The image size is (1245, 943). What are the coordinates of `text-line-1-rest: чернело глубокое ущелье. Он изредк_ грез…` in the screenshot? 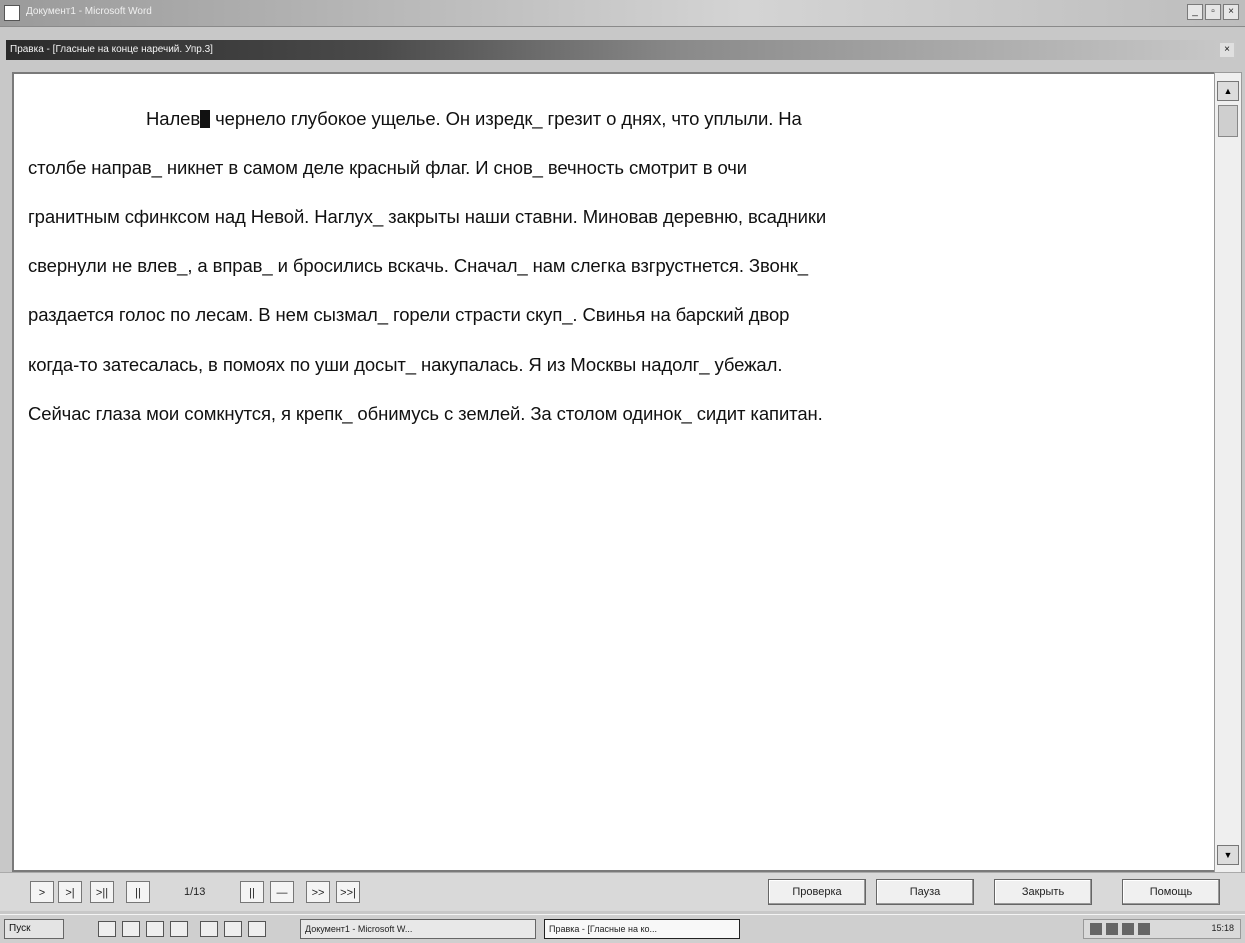 It's located at (508, 118).